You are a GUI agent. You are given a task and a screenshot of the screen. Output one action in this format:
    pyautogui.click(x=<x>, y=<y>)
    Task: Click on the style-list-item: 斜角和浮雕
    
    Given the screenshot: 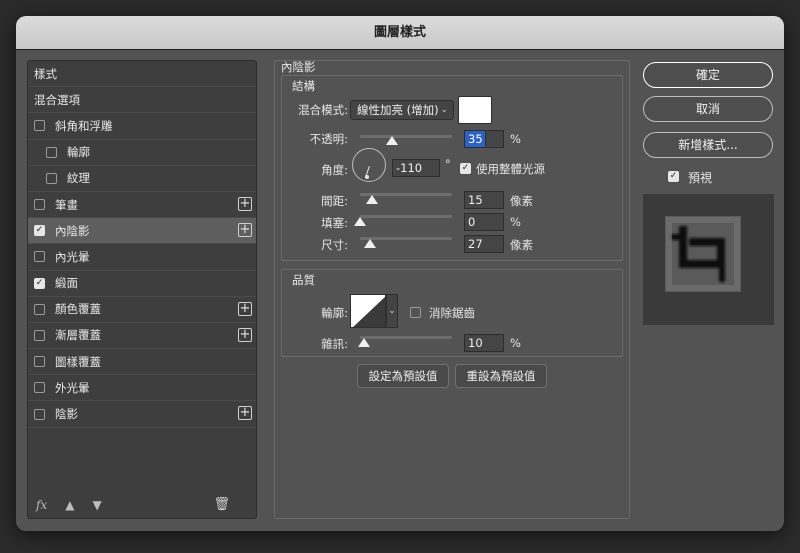 What is the action you would take?
    pyautogui.click(x=142, y=126)
    